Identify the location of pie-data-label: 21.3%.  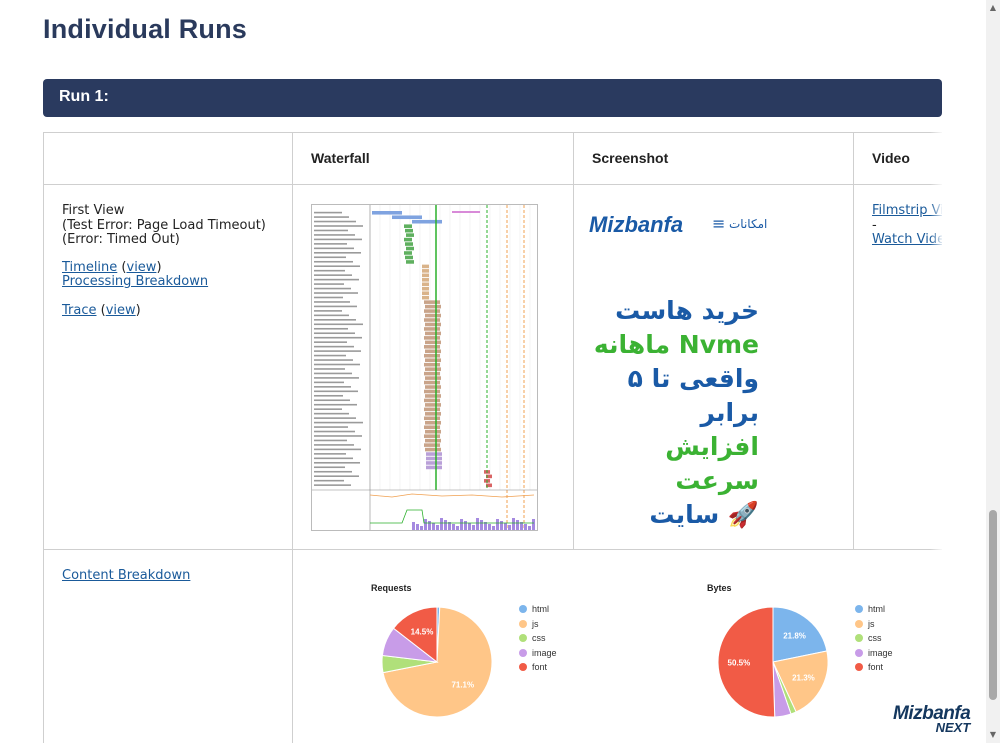
(803, 677).